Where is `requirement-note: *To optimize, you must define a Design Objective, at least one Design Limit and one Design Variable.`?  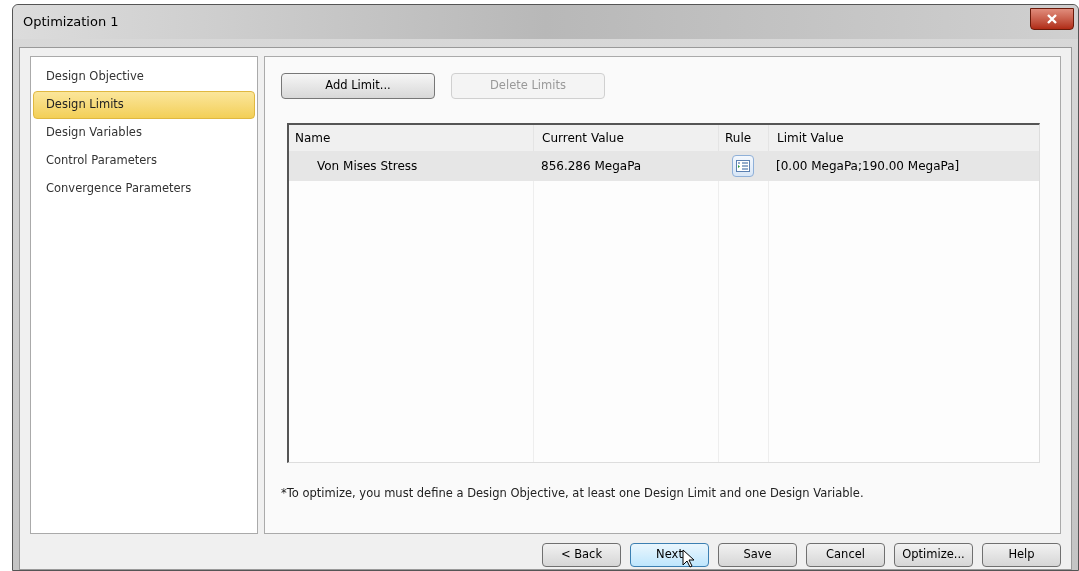 requirement-note: *To optimize, you must define a Design Objective, at least one Design Limit and one Design Variable. is located at coordinates (573, 493).